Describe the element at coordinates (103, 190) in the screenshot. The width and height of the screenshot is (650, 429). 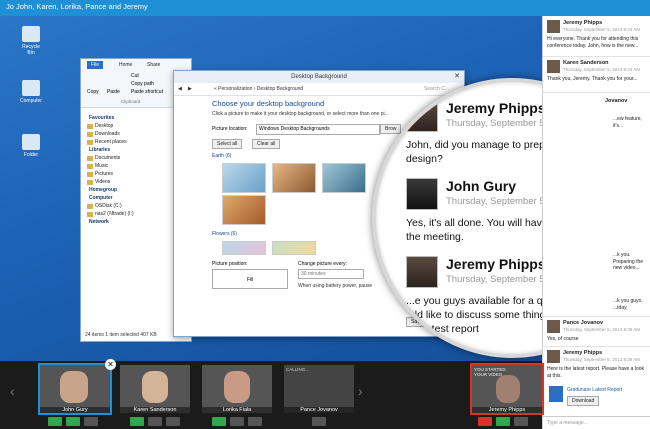
I see `nav-label: Homegroup` at that location.